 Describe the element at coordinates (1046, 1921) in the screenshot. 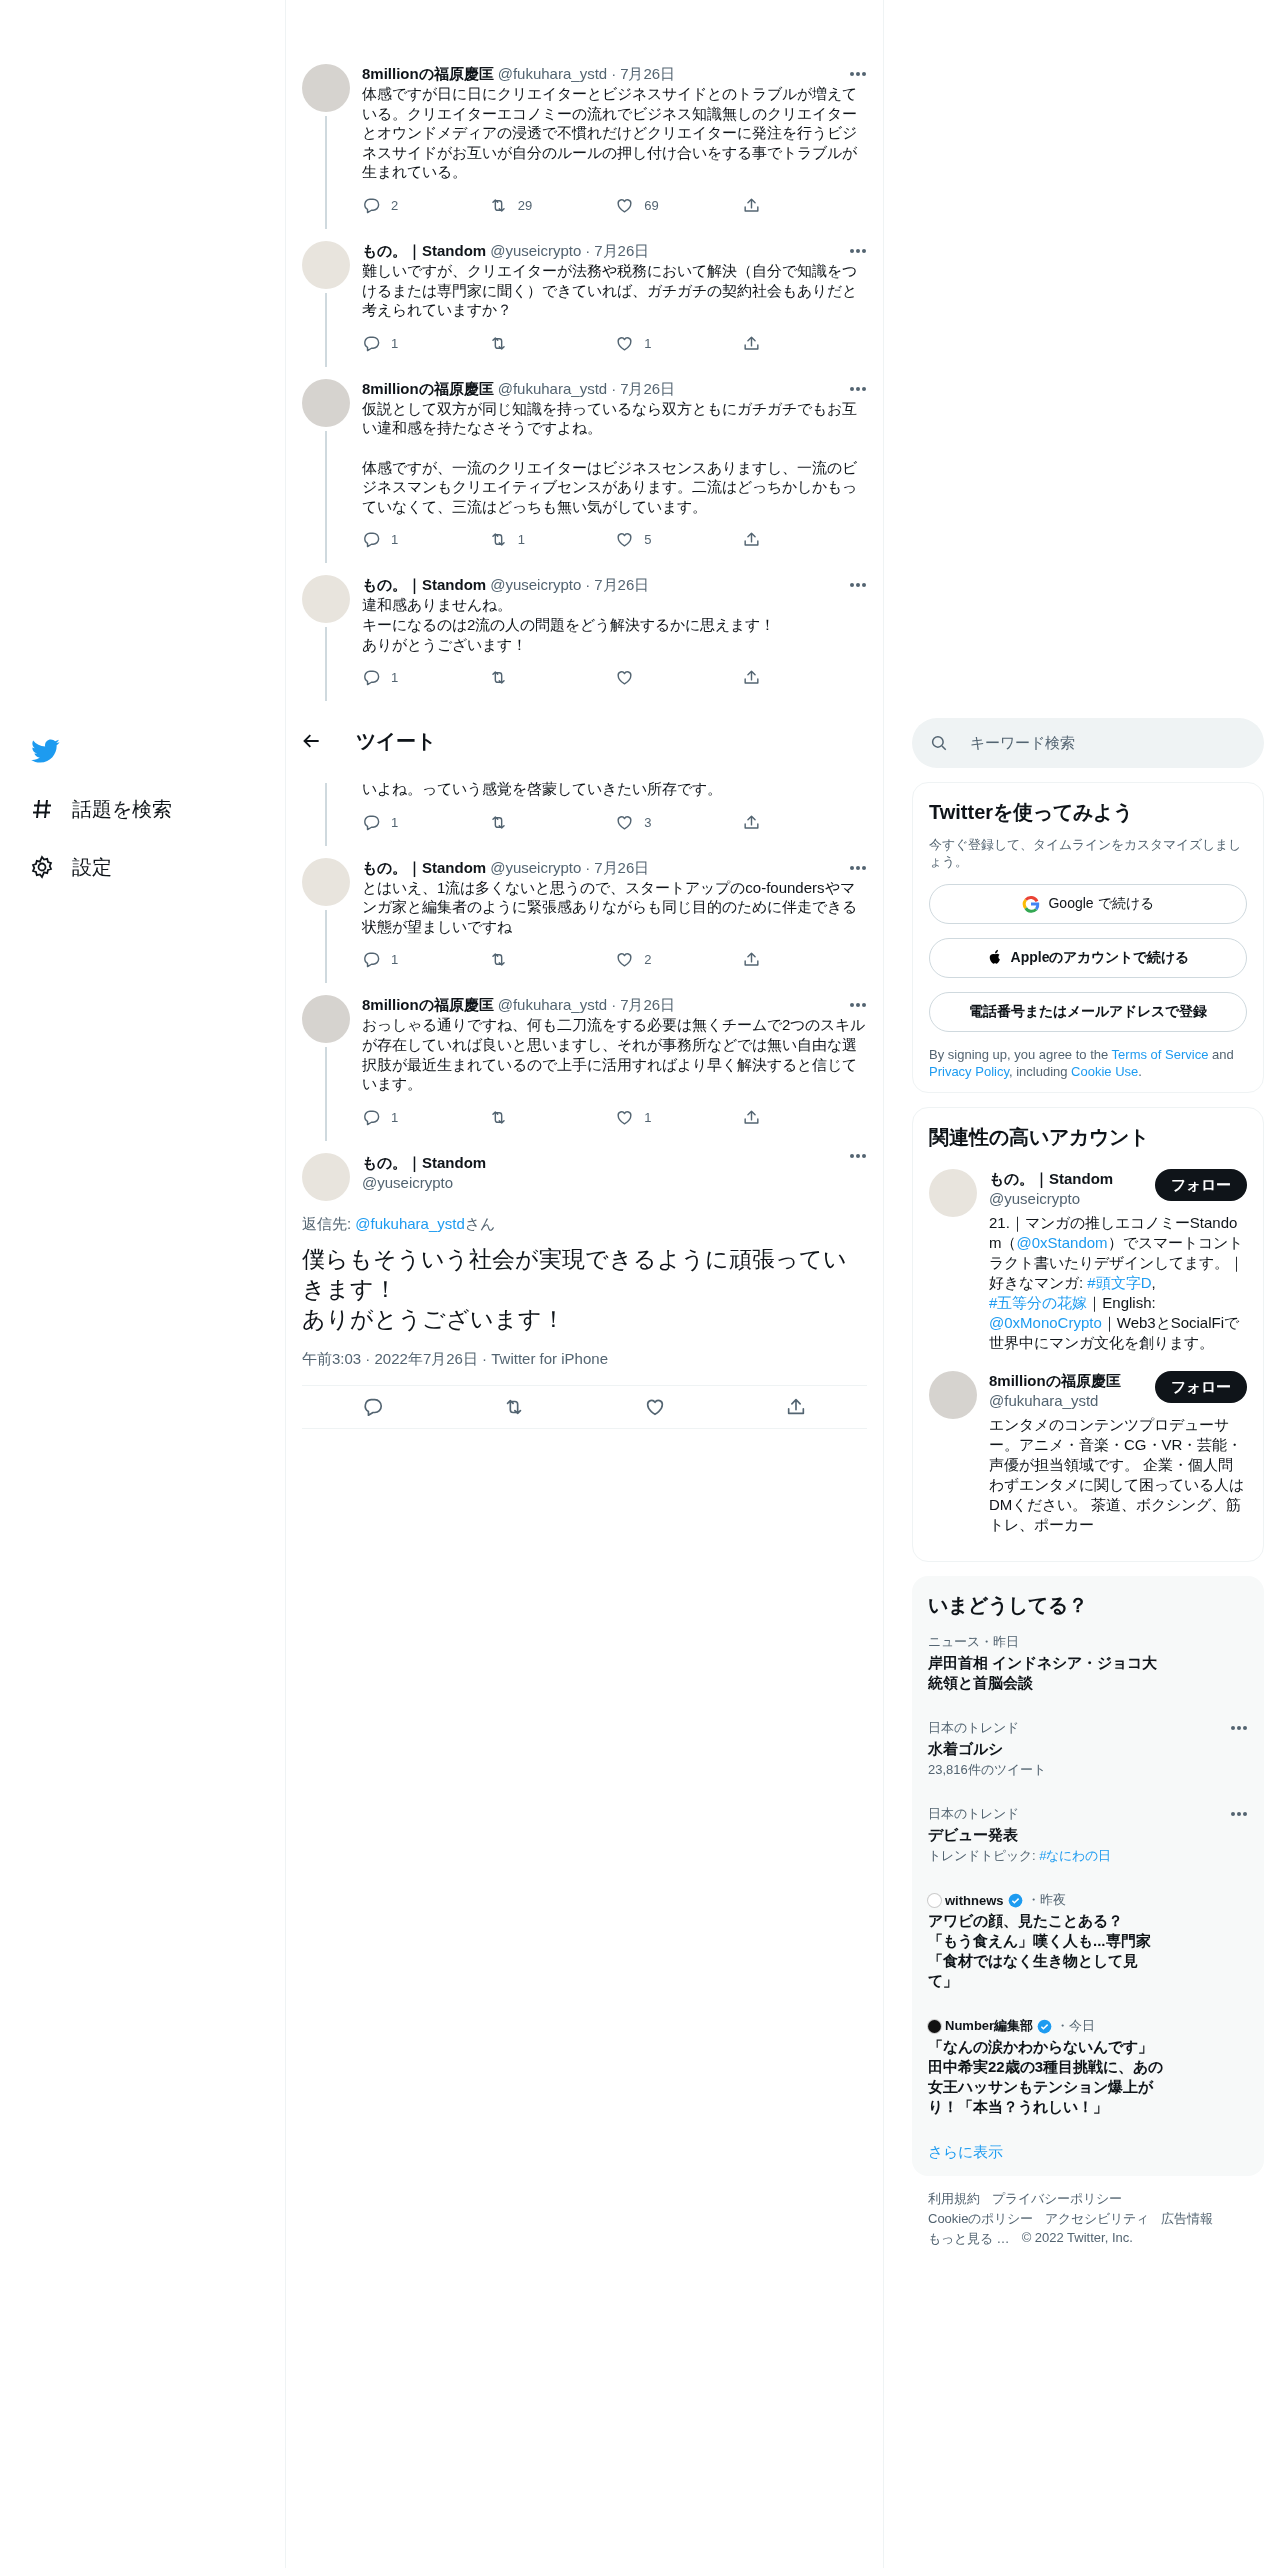

I see `trend-title: アワビの顔、見たことある？` at that location.